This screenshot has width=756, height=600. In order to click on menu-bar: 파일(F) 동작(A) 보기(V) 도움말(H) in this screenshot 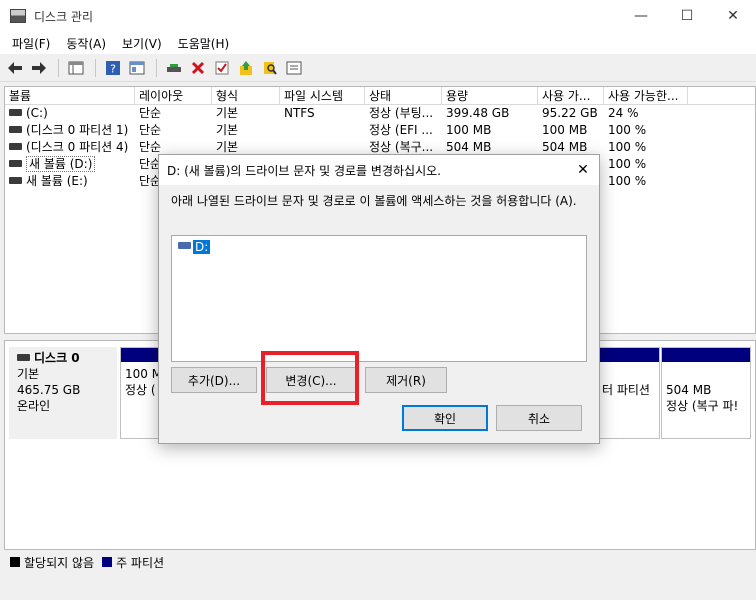, I will do `click(378, 43)`.